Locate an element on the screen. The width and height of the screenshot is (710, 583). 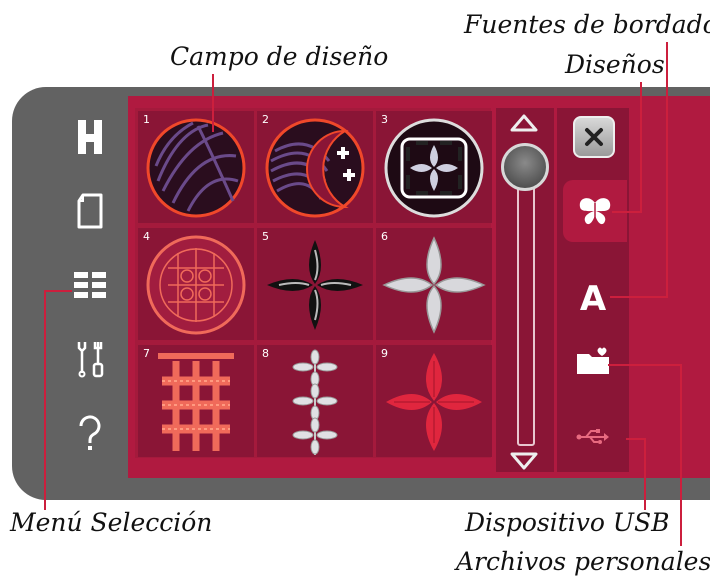
usb-icon is located at coordinates (592, 436).